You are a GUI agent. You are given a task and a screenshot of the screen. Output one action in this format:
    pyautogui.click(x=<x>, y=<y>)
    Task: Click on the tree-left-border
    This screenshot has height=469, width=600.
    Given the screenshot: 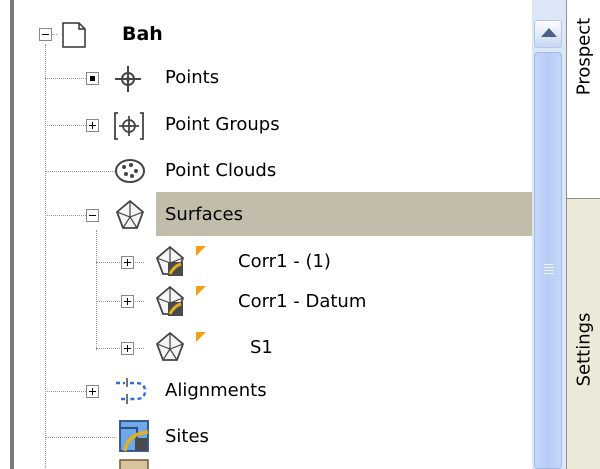 What is the action you would take?
    pyautogui.click(x=12, y=234)
    